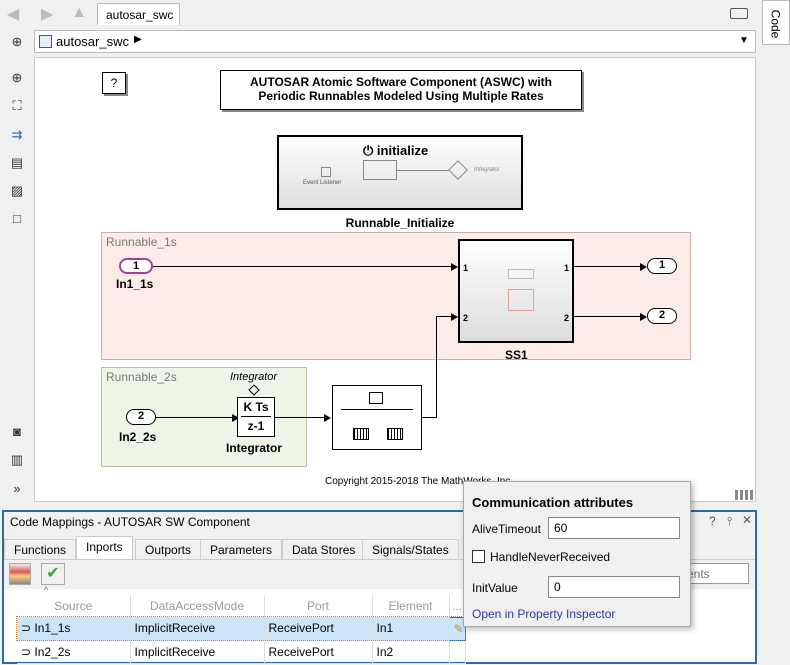 This screenshot has width=790, height=665. I want to click on outport-2: 2, so click(662, 316).